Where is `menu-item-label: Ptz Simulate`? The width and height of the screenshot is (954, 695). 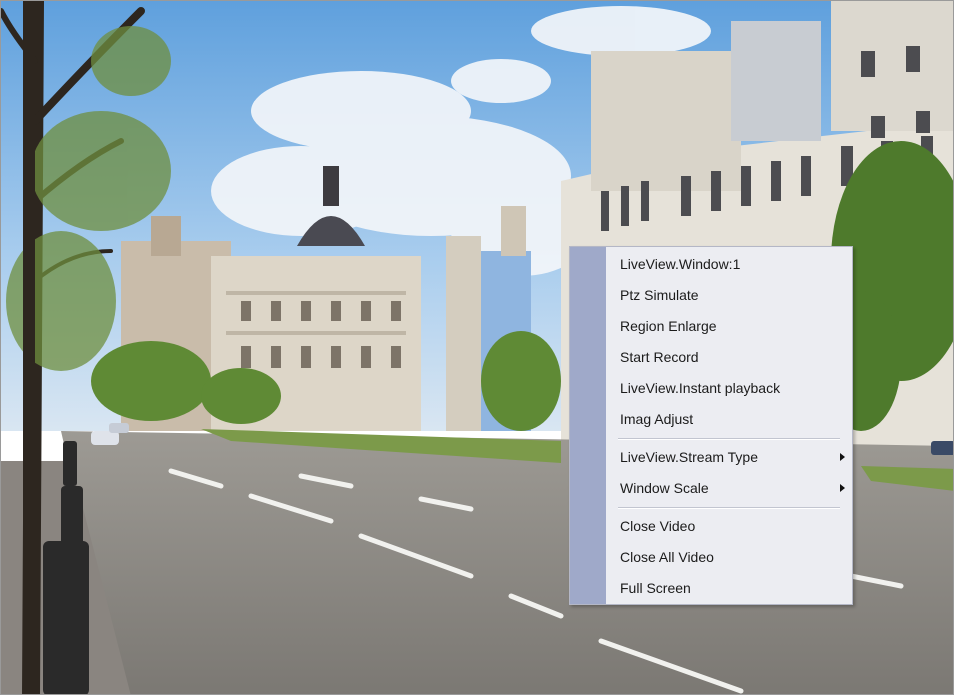 menu-item-label: Ptz Simulate is located at coordinates (659, 295).